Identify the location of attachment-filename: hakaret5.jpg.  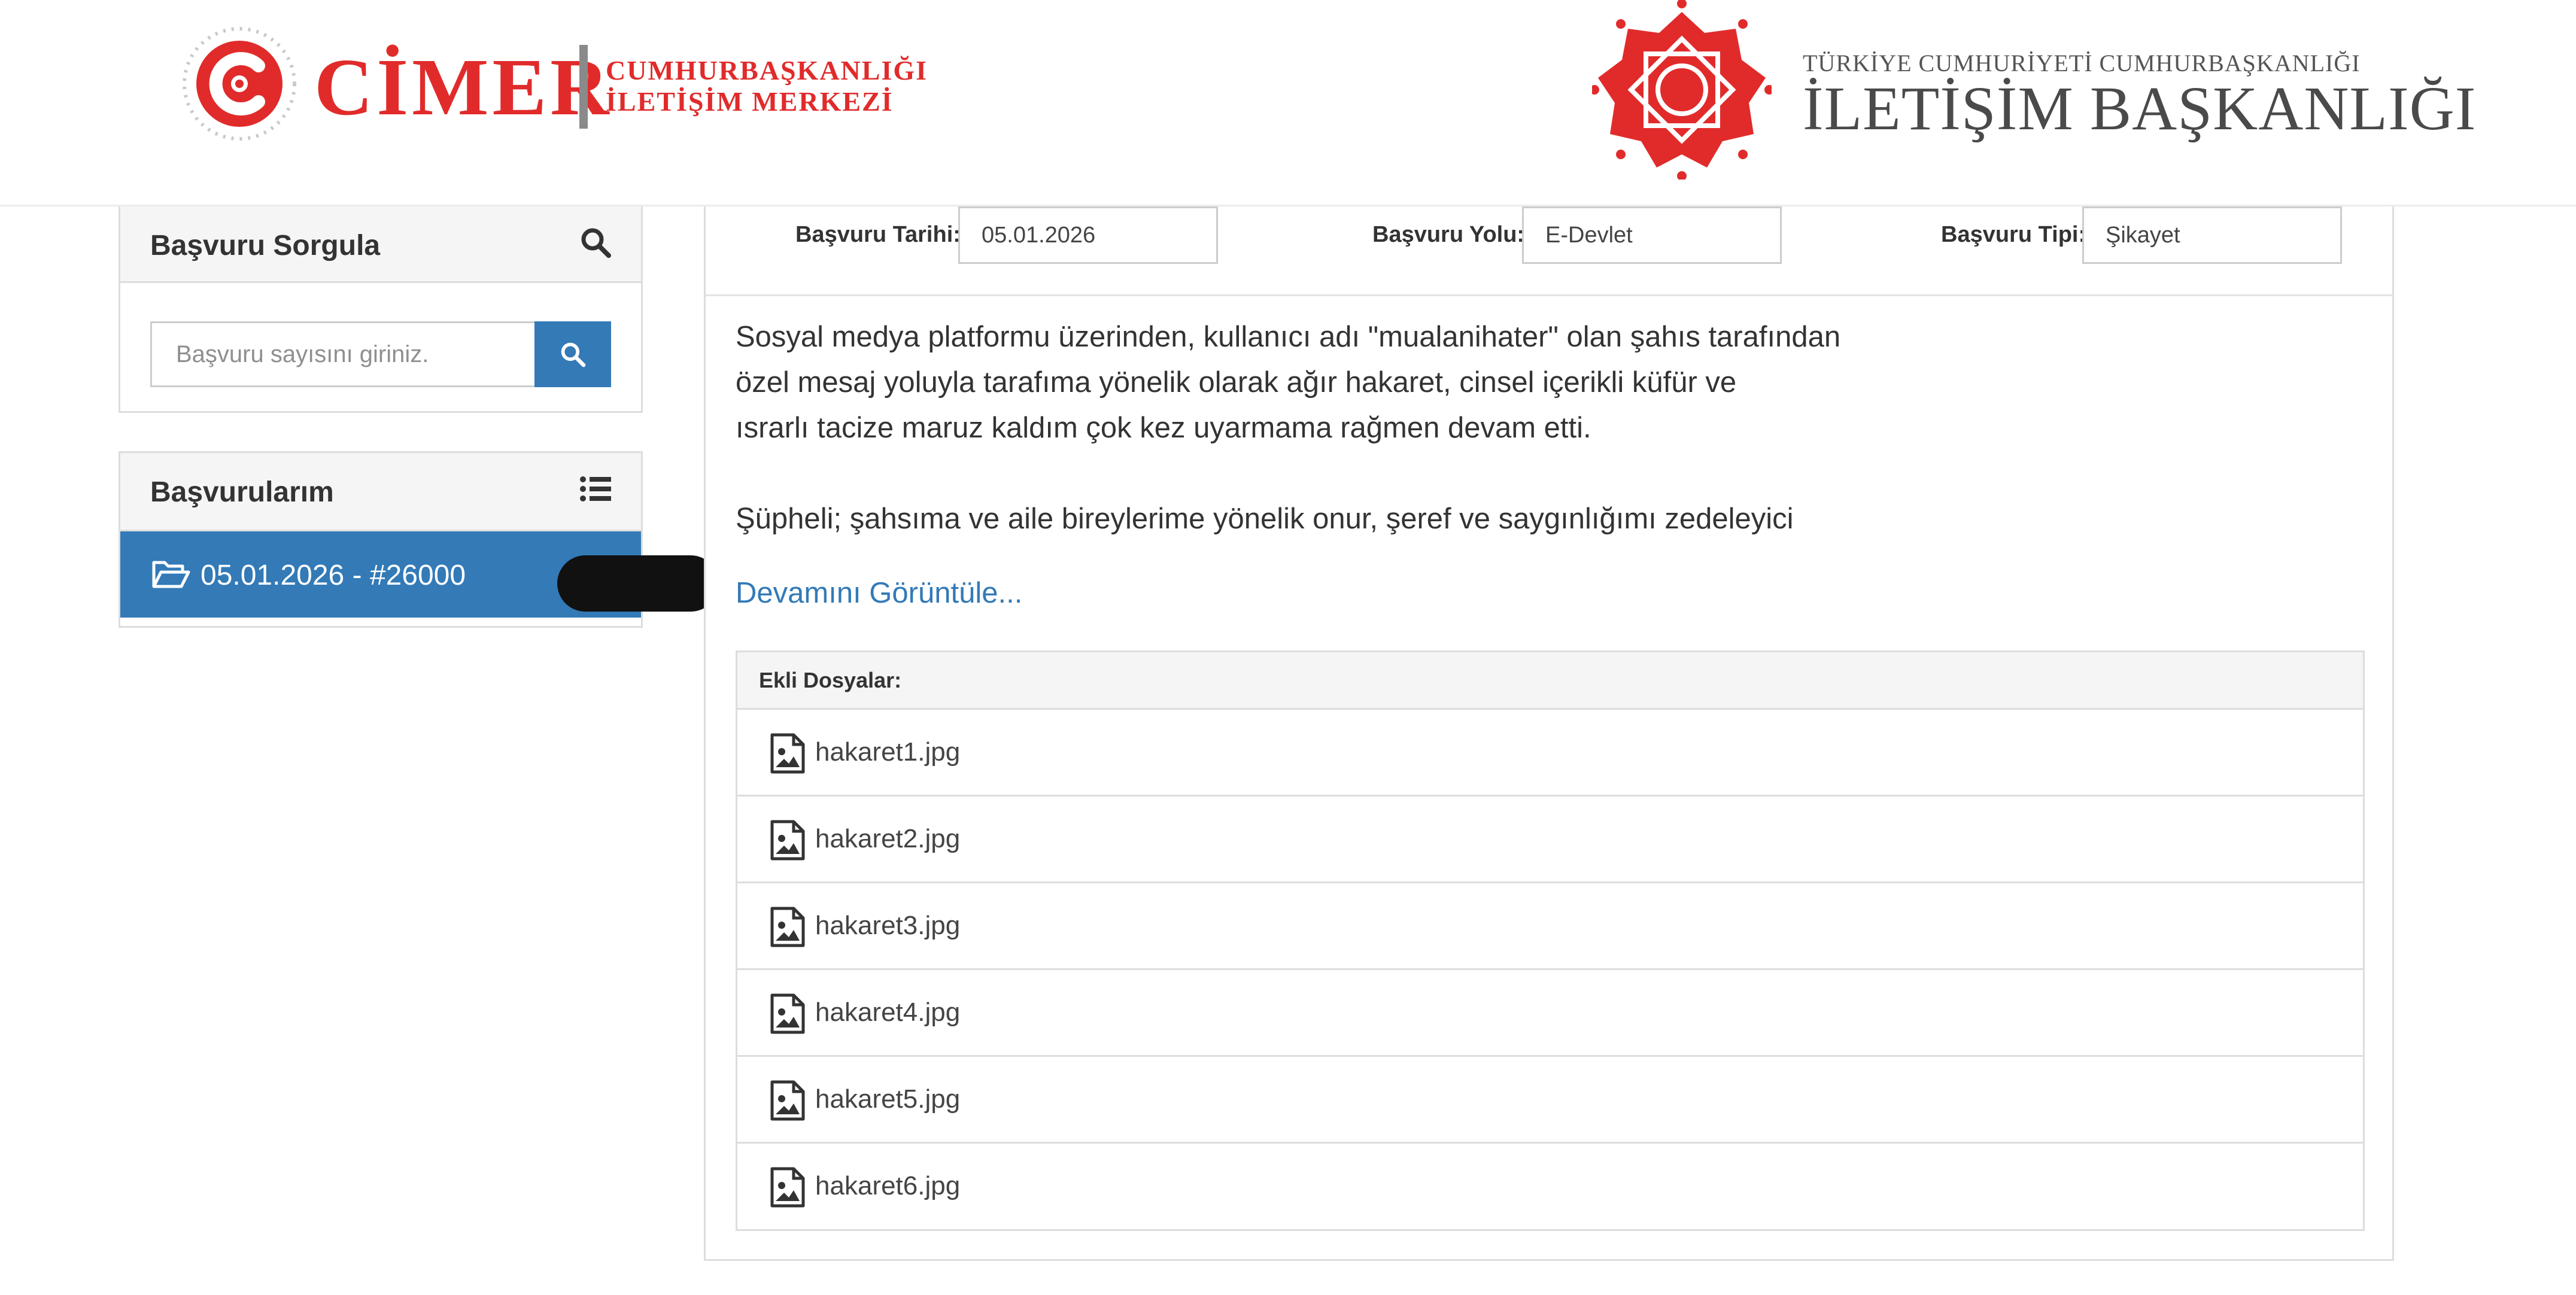
(888, 1099).